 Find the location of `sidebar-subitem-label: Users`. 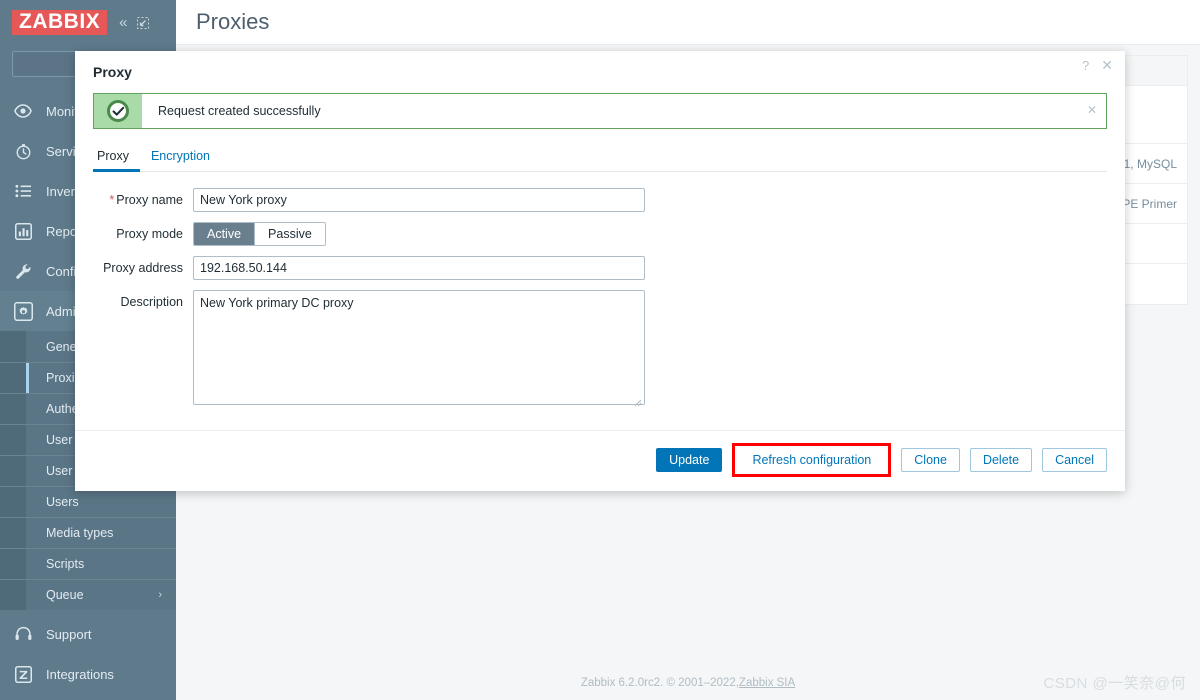

sidebar-subitem-label: Users is located at coordinates (62, 502).